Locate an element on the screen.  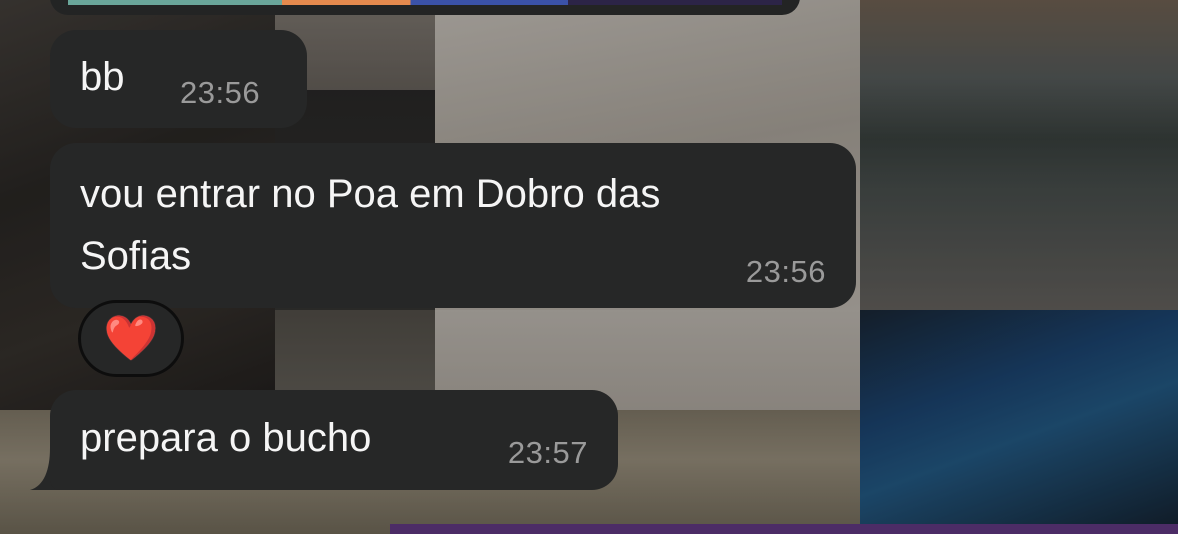
heart-icon: ❤️ is located at coordinates (131, 338).